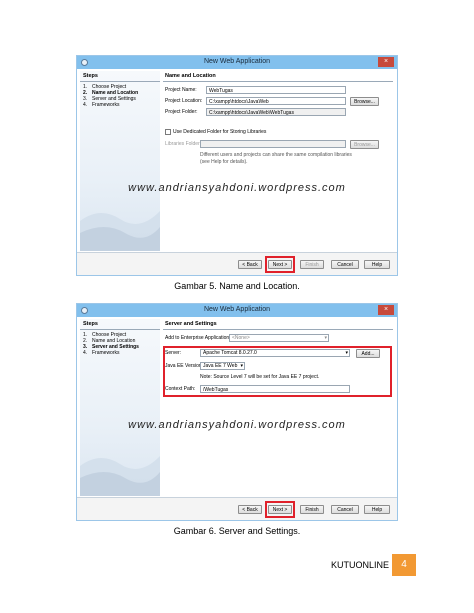  Describe the element at coordinates (276, 101) in the screenshot. I see `project-location-input: C:\xampp\htdocs\JavaWeb` at that location.